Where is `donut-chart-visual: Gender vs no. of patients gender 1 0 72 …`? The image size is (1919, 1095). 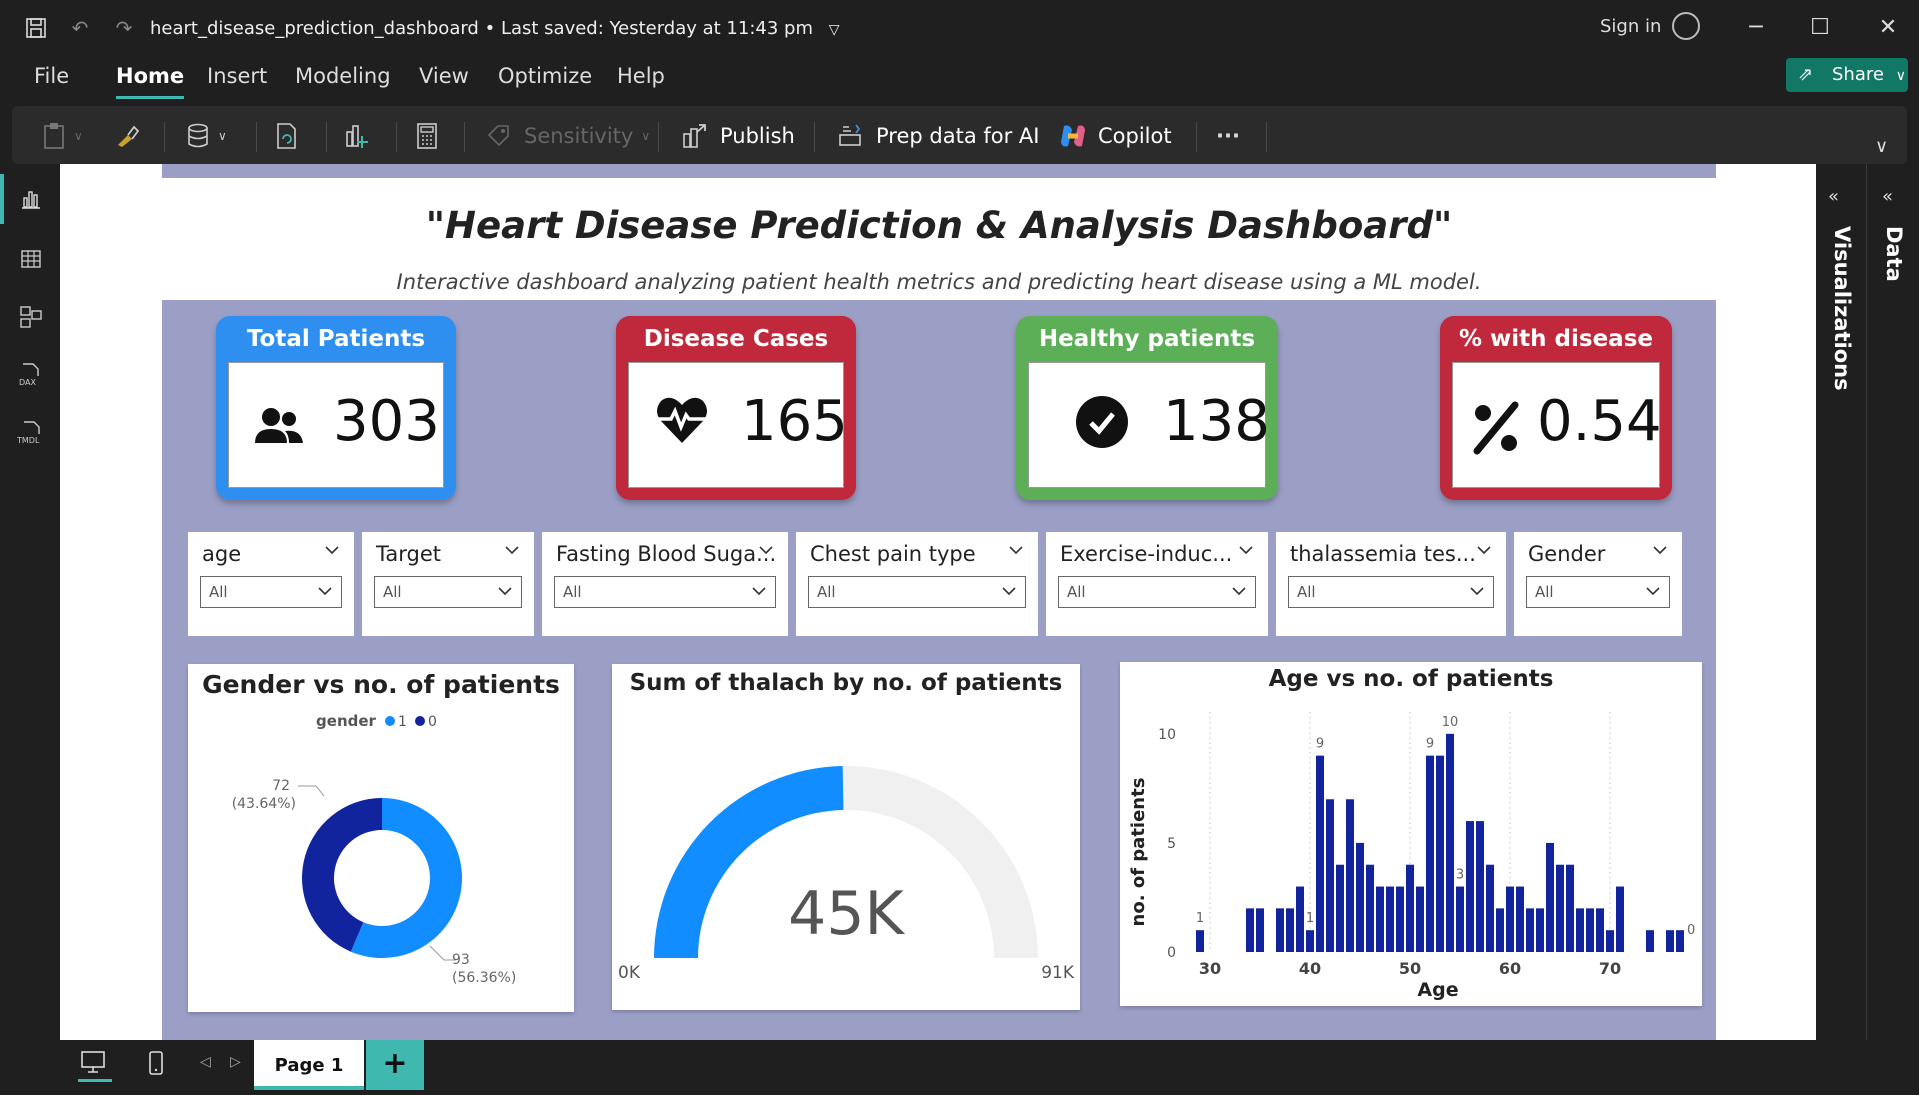 donut-chart-visual: Gender vs no. of patients gender 1 0 72 … is located at coordinates (381, 838).